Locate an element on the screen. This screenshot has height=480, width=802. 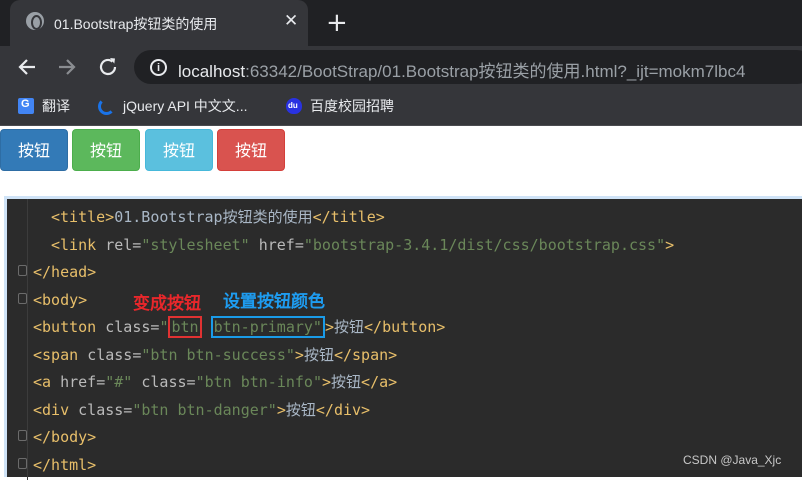
code-line-title: <title>01.Bootstrap按钮类的使用</title> is located at coordinates (218, 217).